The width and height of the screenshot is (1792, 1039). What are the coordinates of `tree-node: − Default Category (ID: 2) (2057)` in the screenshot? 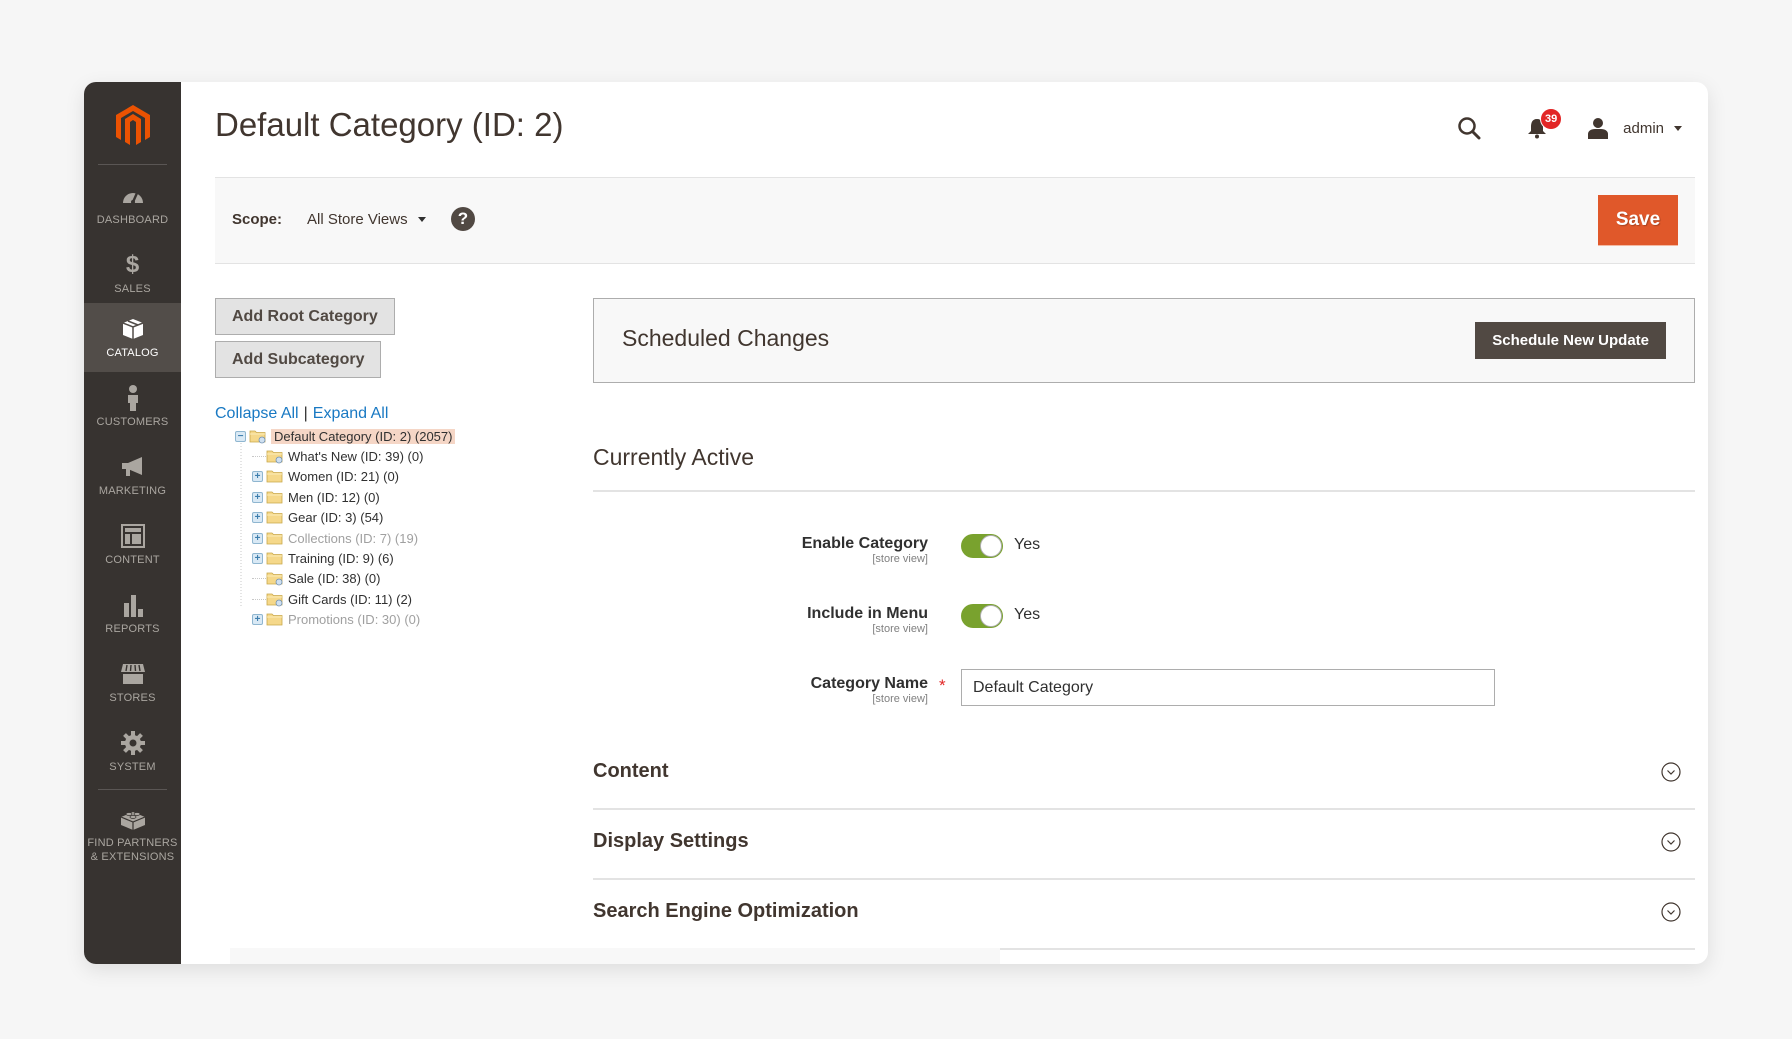 It's located at (345, 436).